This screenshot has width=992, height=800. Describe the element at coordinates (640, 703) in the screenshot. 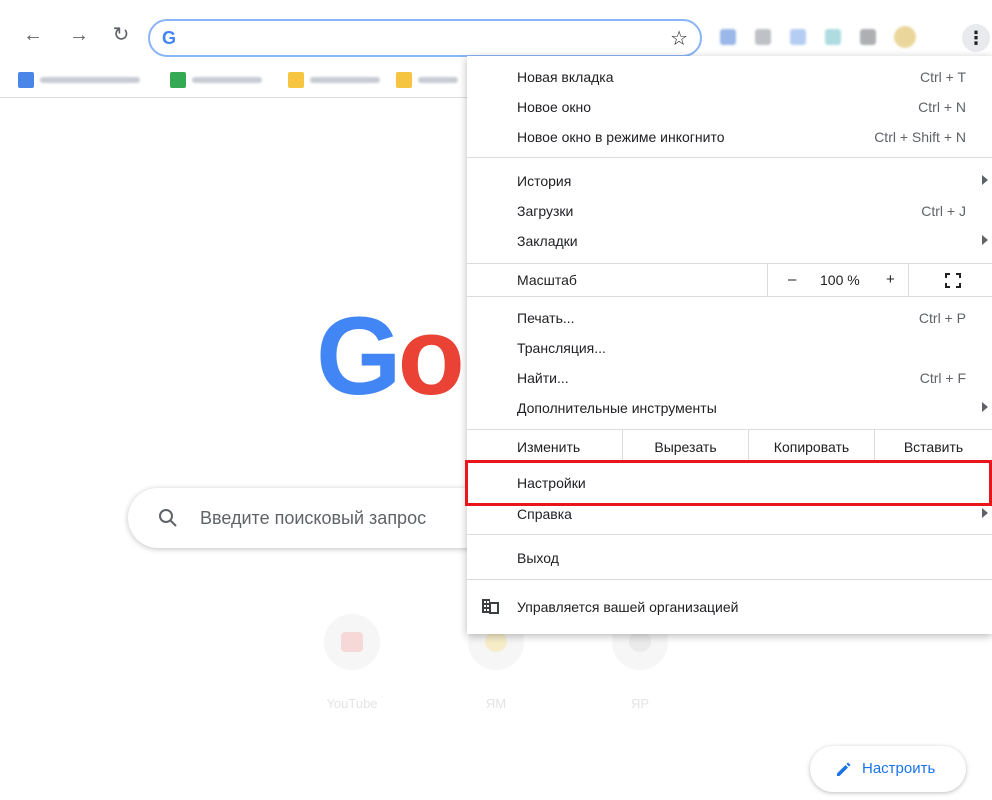

I see `shortcut-label: ЯР` at that location.